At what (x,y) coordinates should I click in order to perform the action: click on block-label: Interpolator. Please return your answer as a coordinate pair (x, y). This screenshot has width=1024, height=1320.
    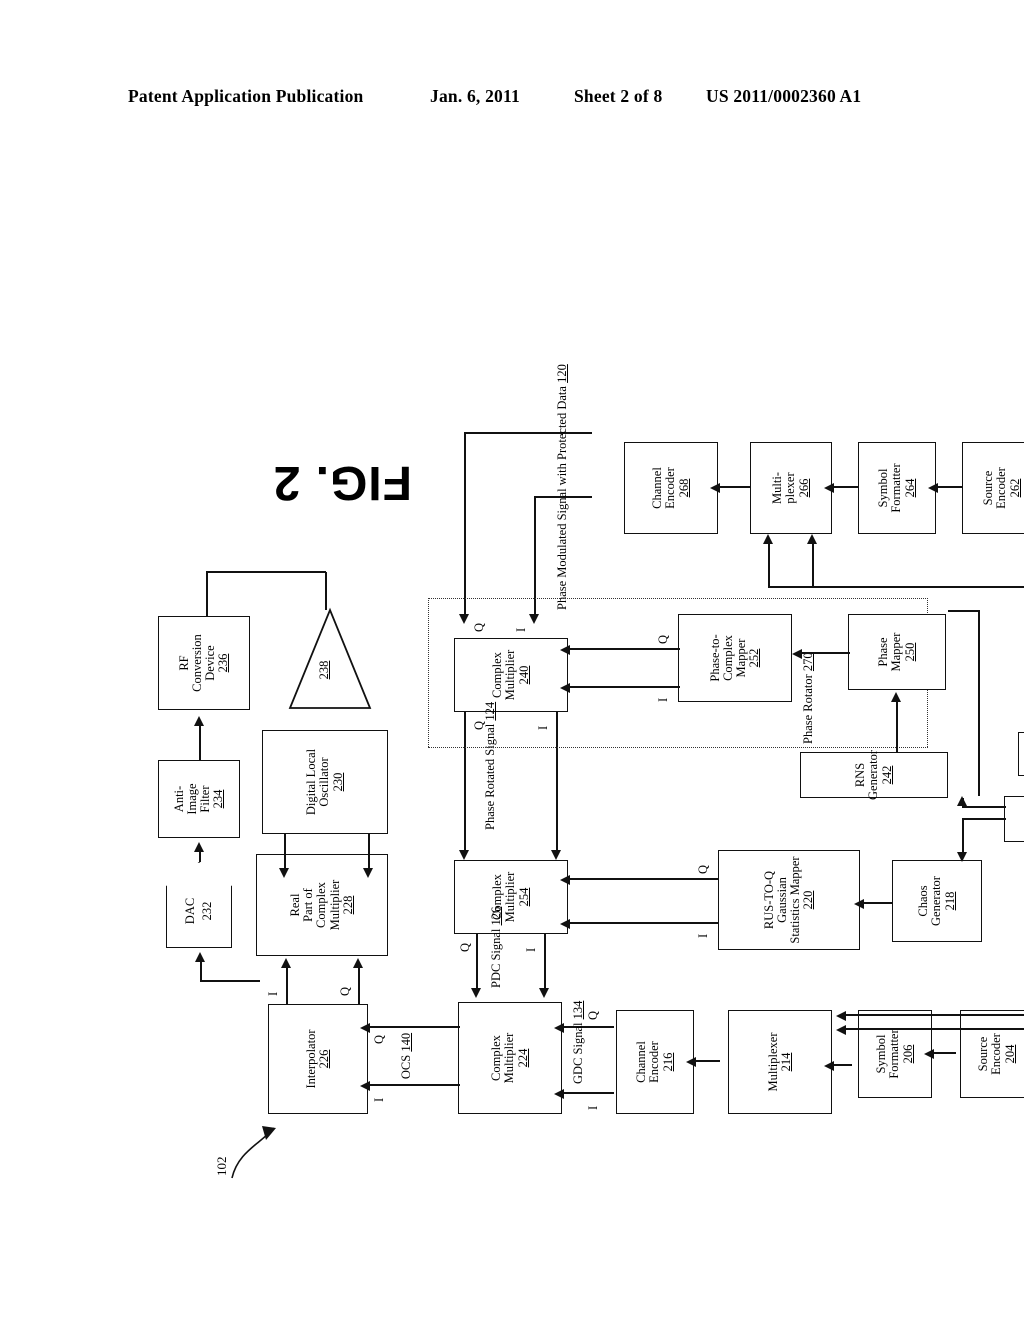
    Looking at the image, I should click on (310, 1059).